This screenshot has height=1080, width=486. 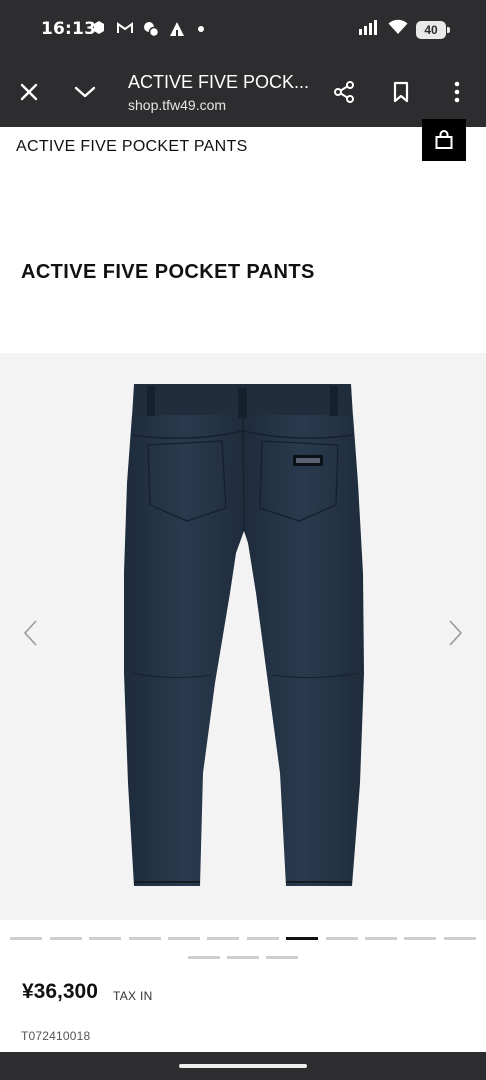 I want to click on gesture-nav-bar, so click(x=243, y=1066).